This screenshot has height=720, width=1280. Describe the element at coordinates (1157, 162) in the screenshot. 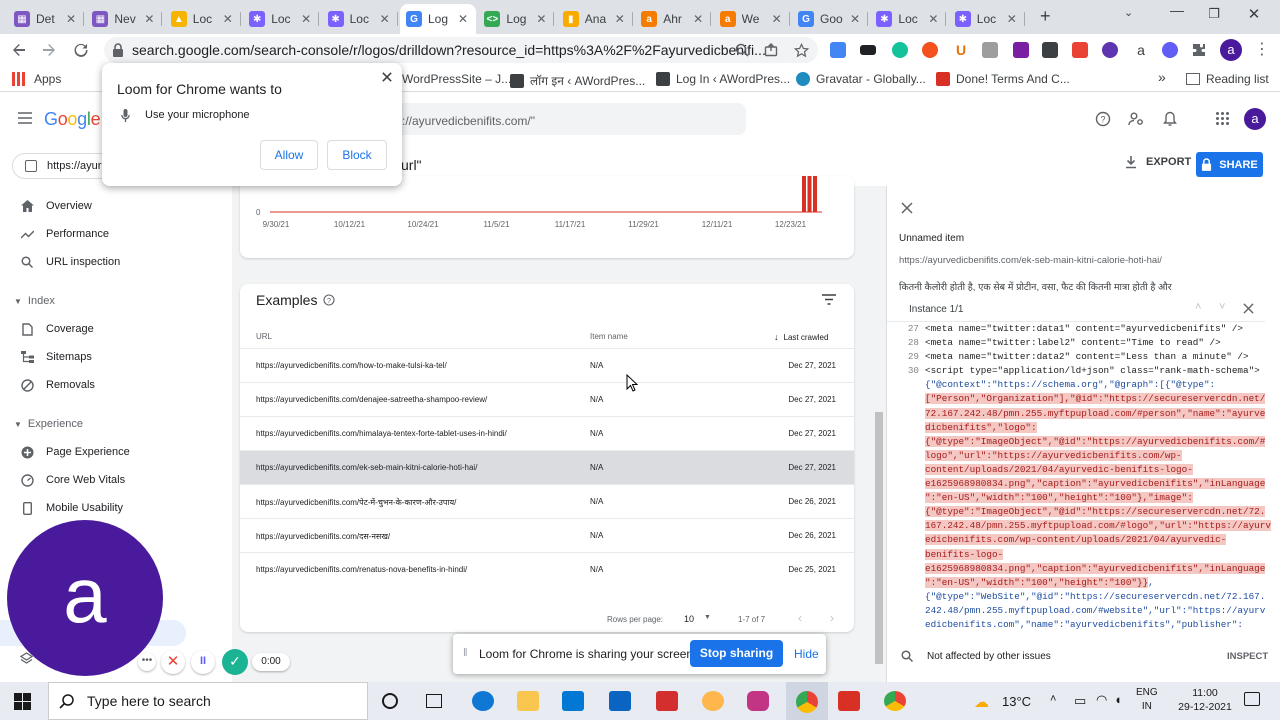

I see `export-button: EXPORT` at that location.